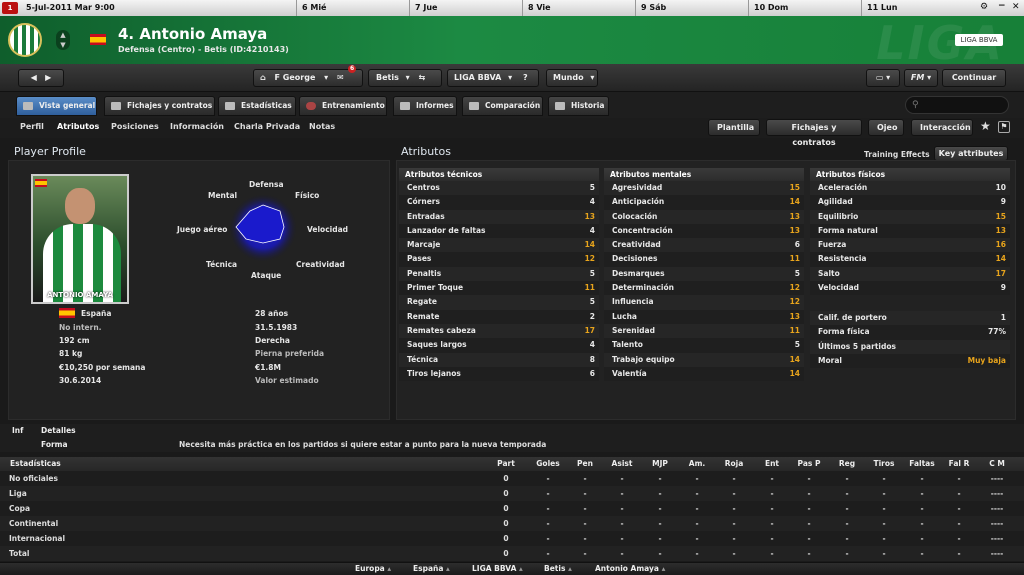 The width and height of the screenshot is (1024, 575). What do you see at coordinates (431, 568) in the screenshot?
I see `breadcrumb-spain: España ▴` at bounding box center [431, 568].